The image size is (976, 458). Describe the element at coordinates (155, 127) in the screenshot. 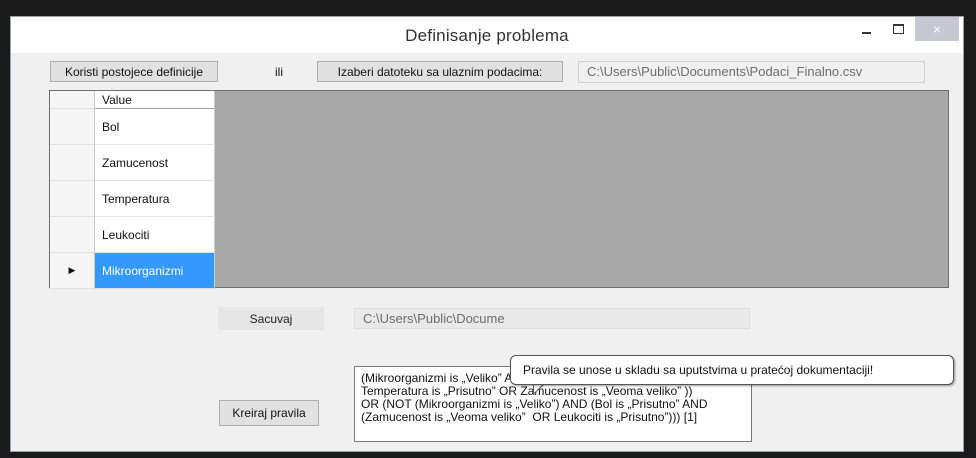

I see `grid-cell-value: Bol` at that location.